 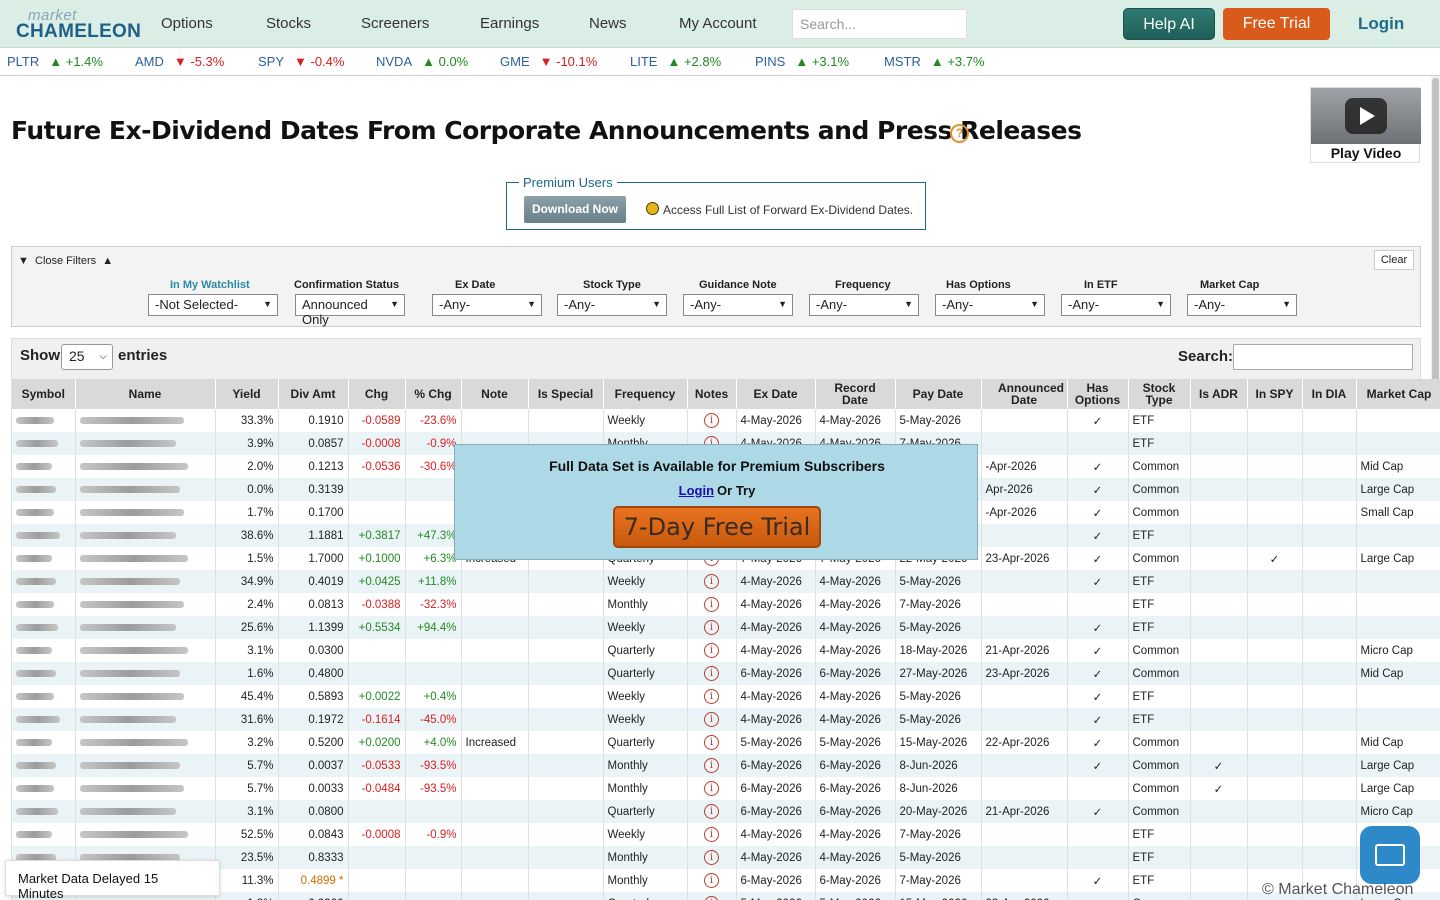 What do you see at coordinates (187, 23) in the screenshot?
I see `nav-options: Options` at bounding box center [187, 23].